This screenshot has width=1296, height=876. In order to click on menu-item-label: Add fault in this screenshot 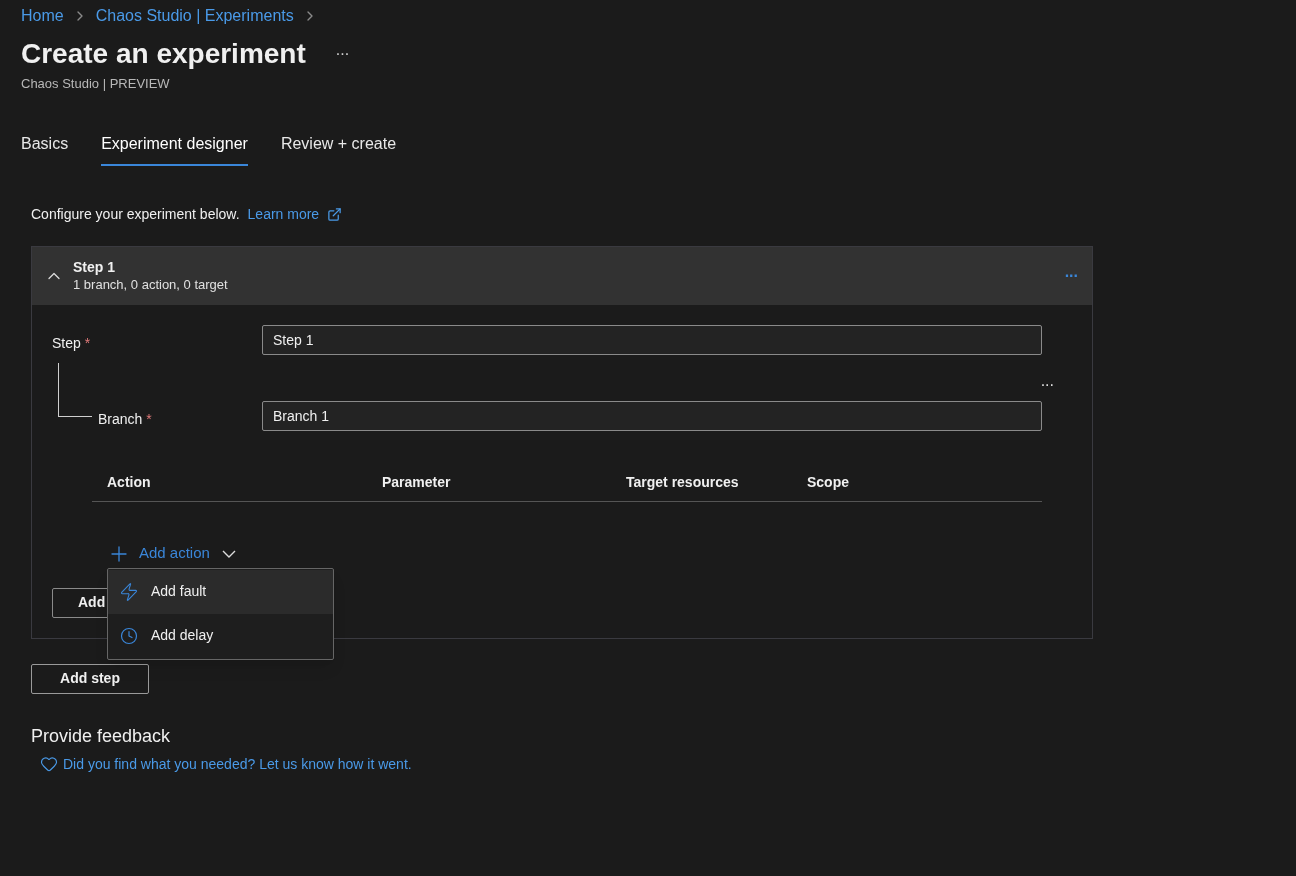, I will do `click(179, 591)`.